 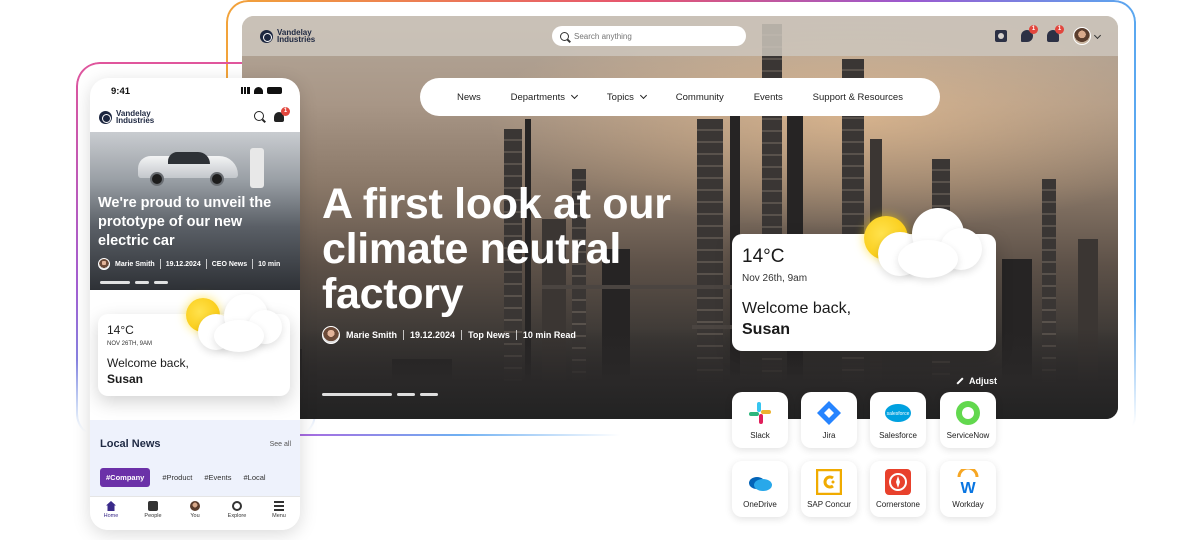 I want to click on desktop-top-bar: Vandelay Industries 1 1, so click(x=680, y=36).